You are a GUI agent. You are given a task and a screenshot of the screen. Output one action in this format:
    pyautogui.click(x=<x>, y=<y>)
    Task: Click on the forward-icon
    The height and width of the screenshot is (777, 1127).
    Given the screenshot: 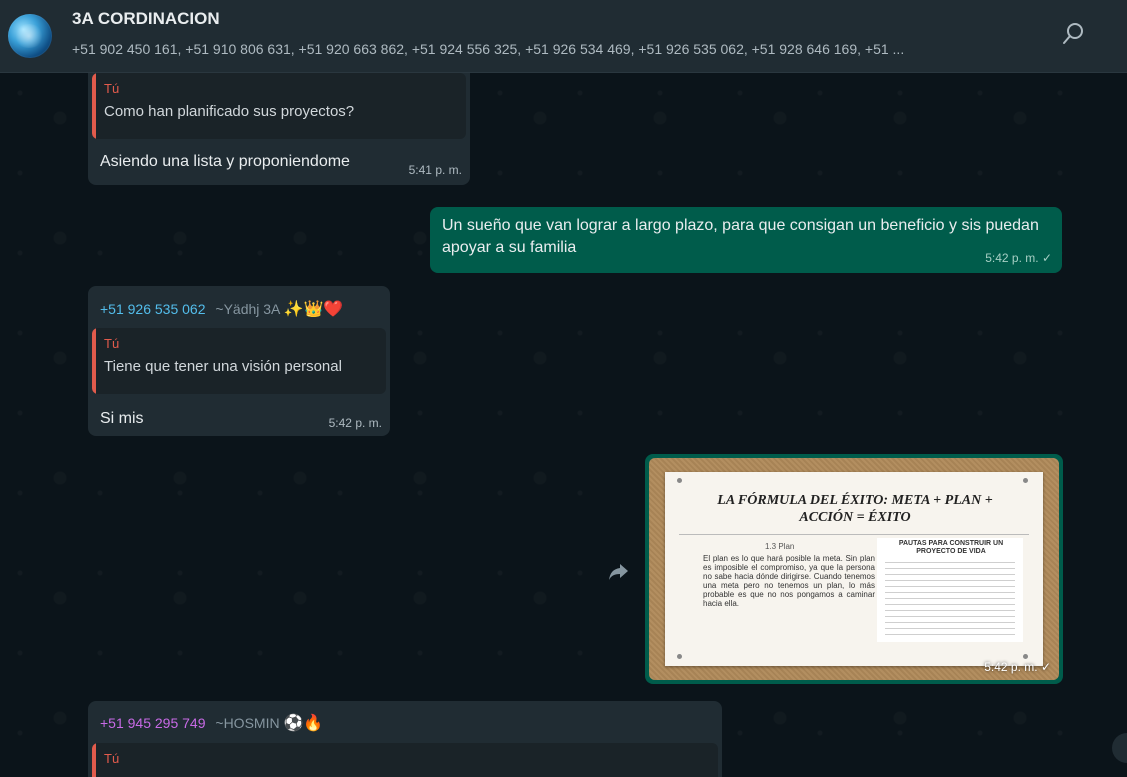 What is the action you would take?
    pyautogui.click(x=618, y=572)
    